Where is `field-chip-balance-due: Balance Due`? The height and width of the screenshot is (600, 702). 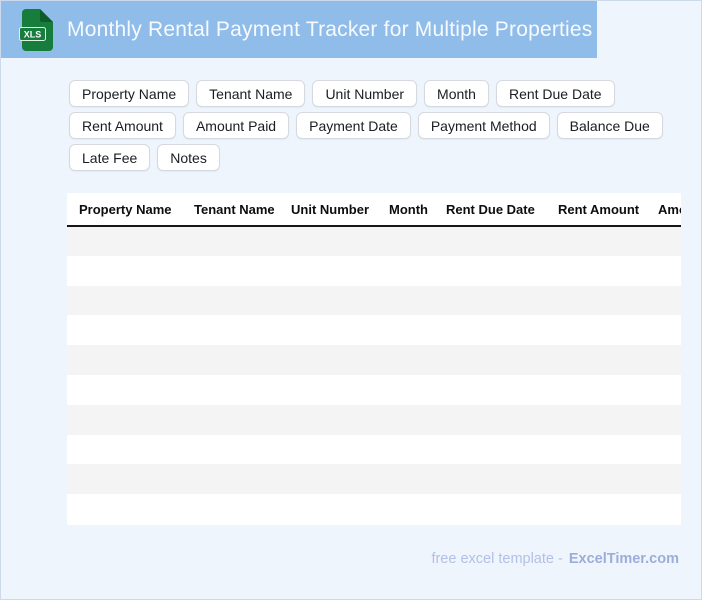 field-chip-balance-due: Balance Due is located at coordinates (609, 125).